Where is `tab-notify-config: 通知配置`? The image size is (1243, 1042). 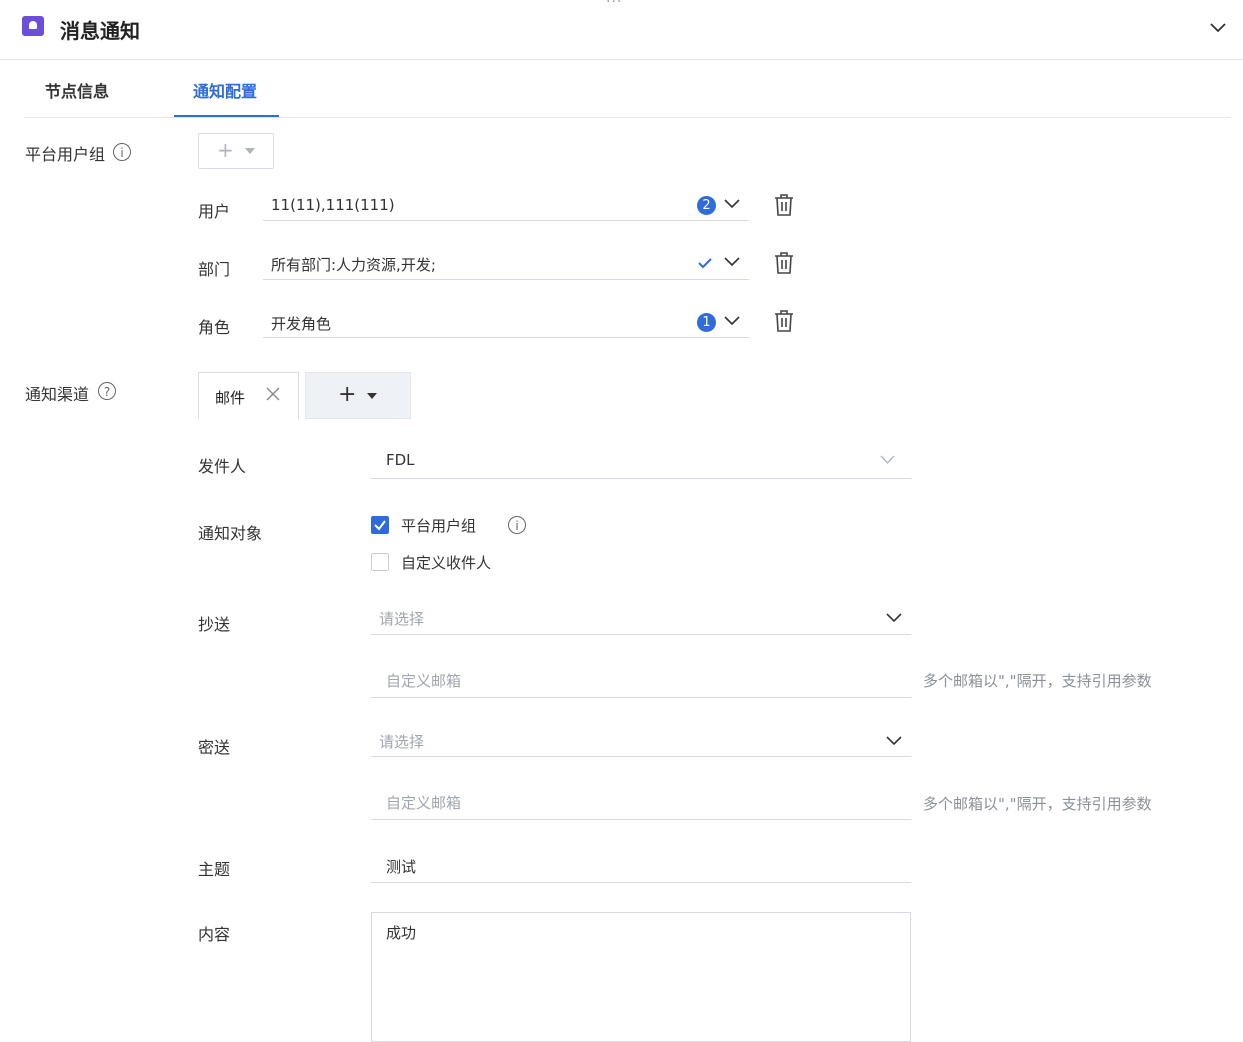 tab-notify-config: 通知配置 is located at coordinates (225, 90).